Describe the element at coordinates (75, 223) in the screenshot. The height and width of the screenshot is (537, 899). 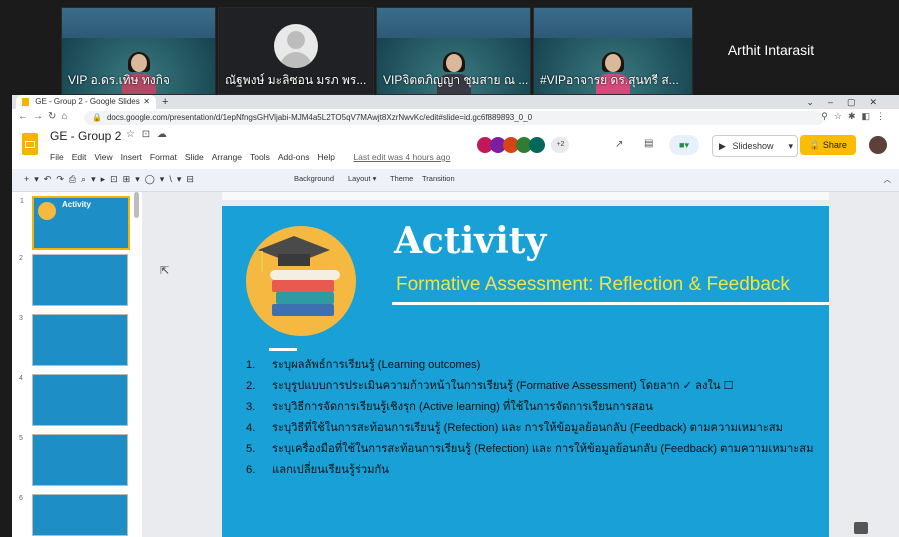
I see `slide-thumbnail: 1 Activity` at that location.